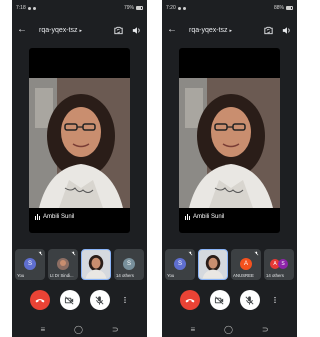 This screenshot has height=337, width=320. I want to click on status-time: 7:18, so click(21, 8).